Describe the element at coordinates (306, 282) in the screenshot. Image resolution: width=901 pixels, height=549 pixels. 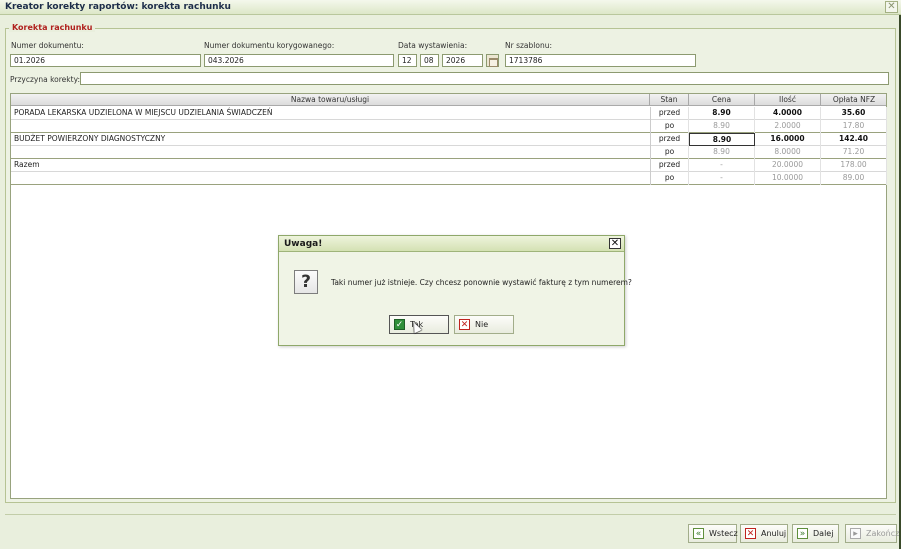
I see `question-icon: ?` at that location.